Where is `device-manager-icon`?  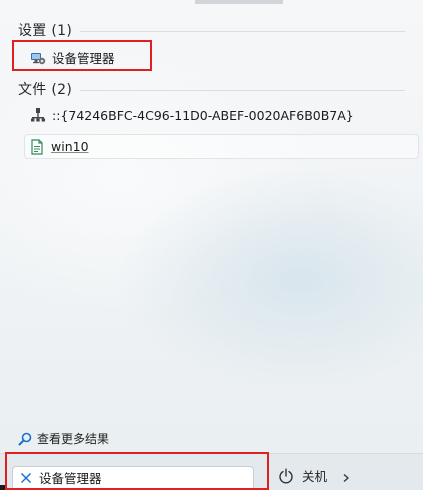
device-manager-icon is located at coordinates (38, 58).